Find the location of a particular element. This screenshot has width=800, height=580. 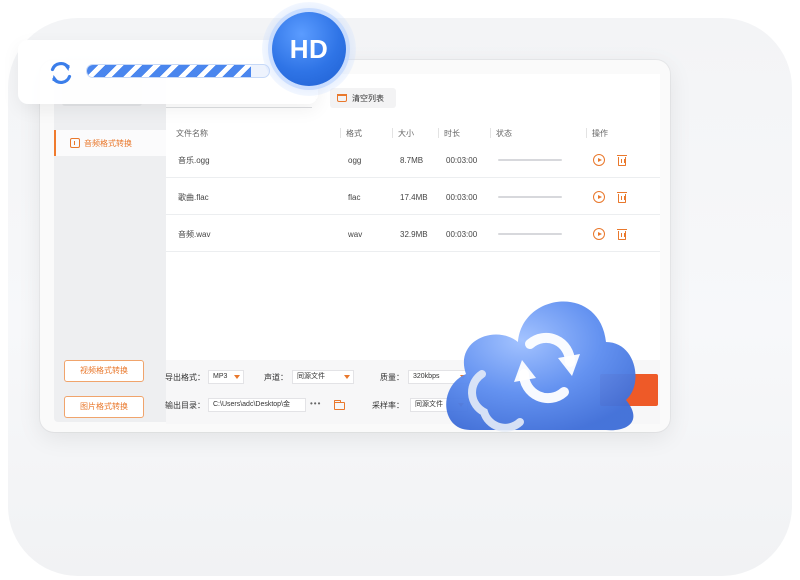

sidebar-item-label: 音频格式转换 is located at coordinates (108, 143).